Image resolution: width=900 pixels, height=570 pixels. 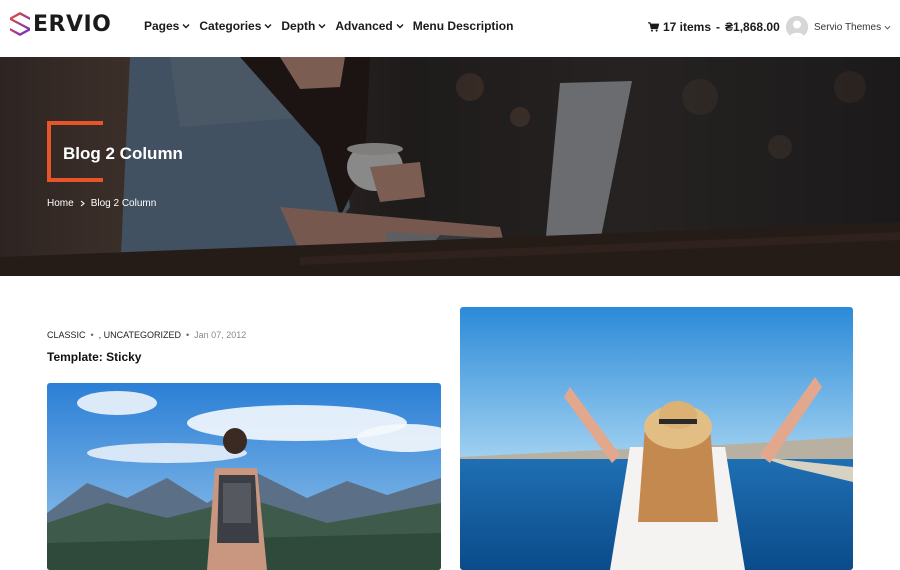 What do you see at coordinates (230, 26) in the screenshot?
I see `nav-item-label: Categories` at bounding box center [230, 26].